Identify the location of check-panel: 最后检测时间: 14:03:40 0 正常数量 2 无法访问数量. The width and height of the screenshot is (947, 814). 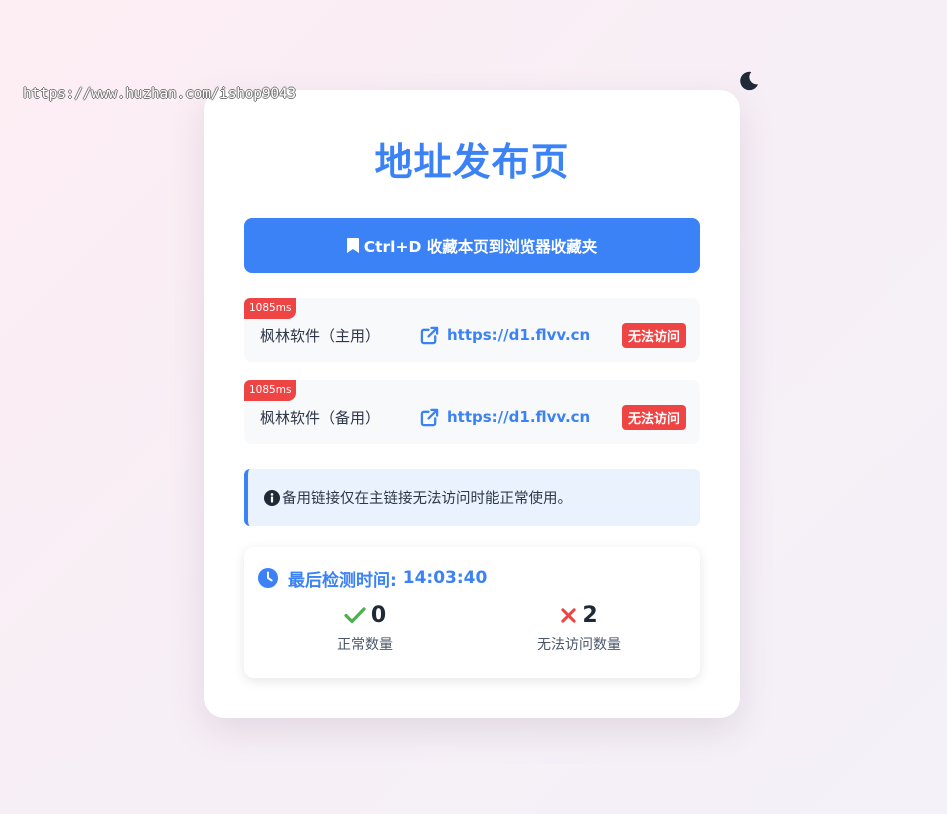
(472, 612).